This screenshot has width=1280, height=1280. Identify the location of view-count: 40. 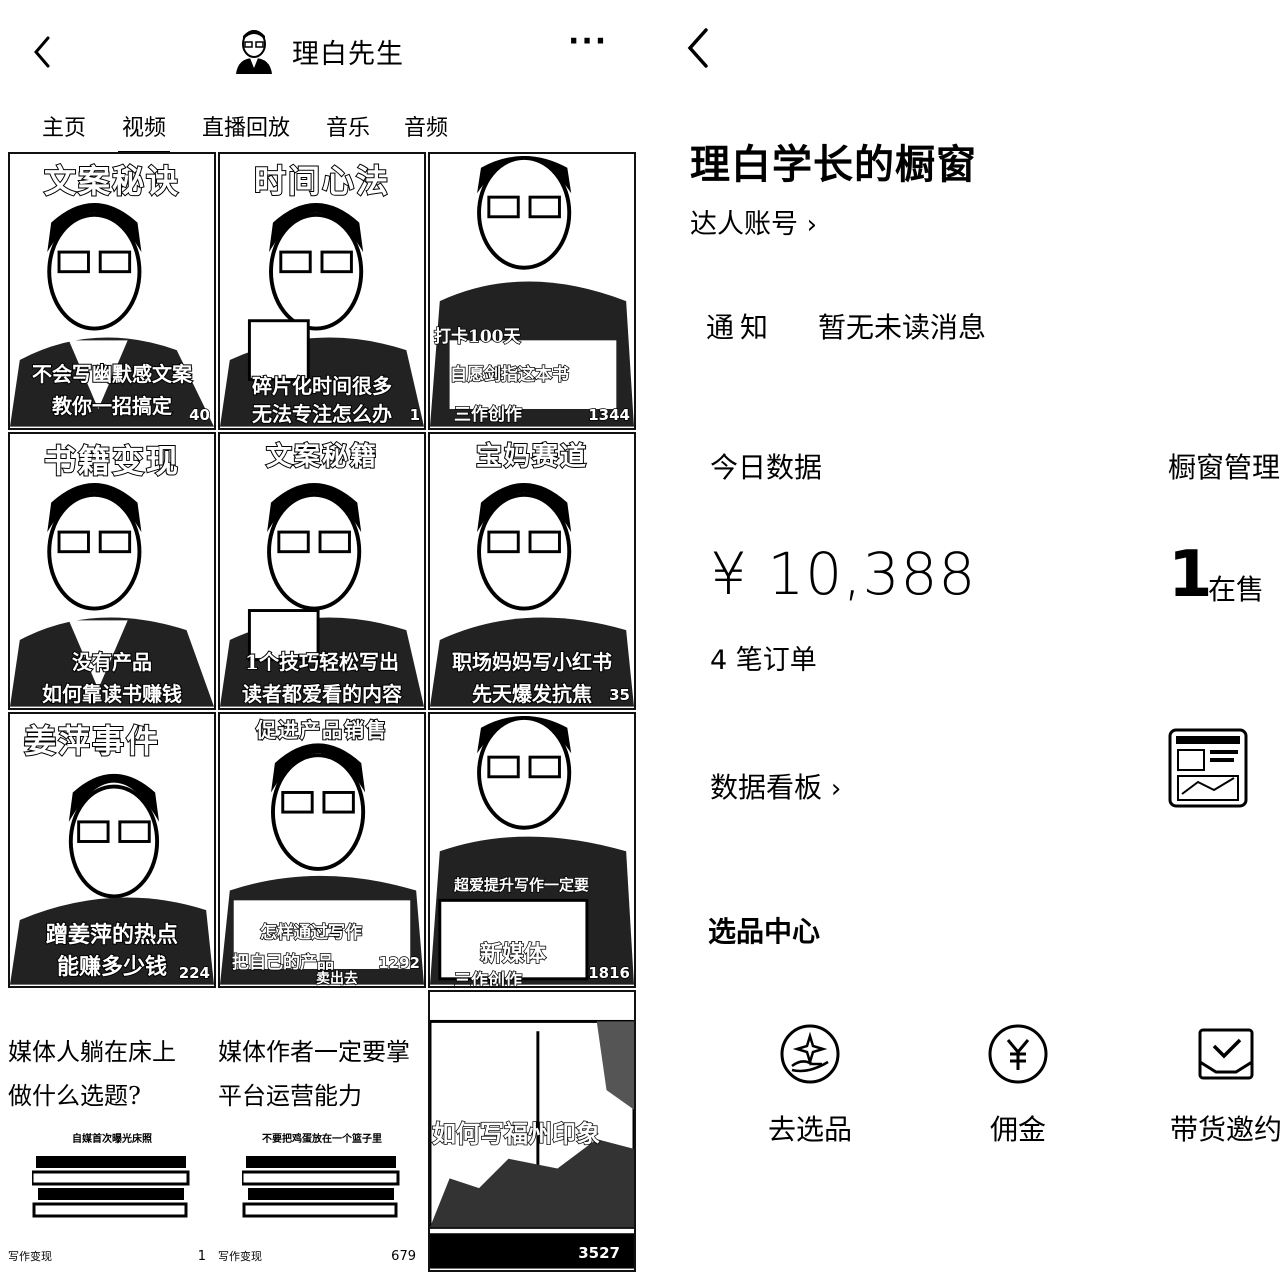
(199, 415).